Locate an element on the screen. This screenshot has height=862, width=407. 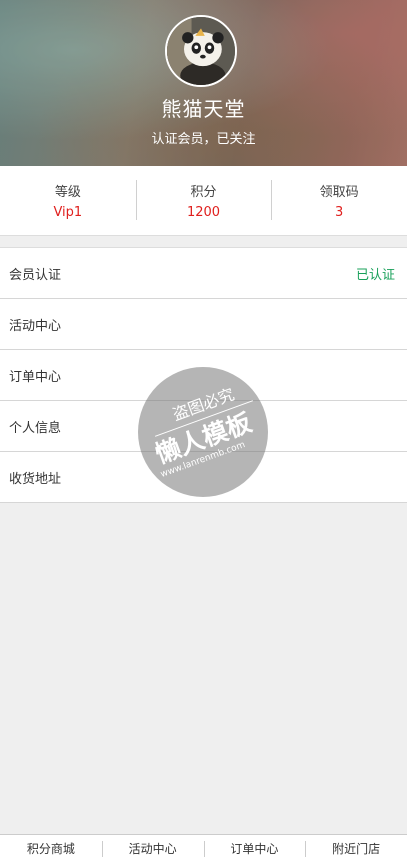
stat-label: 积分 is located at coordinates (203, 192).